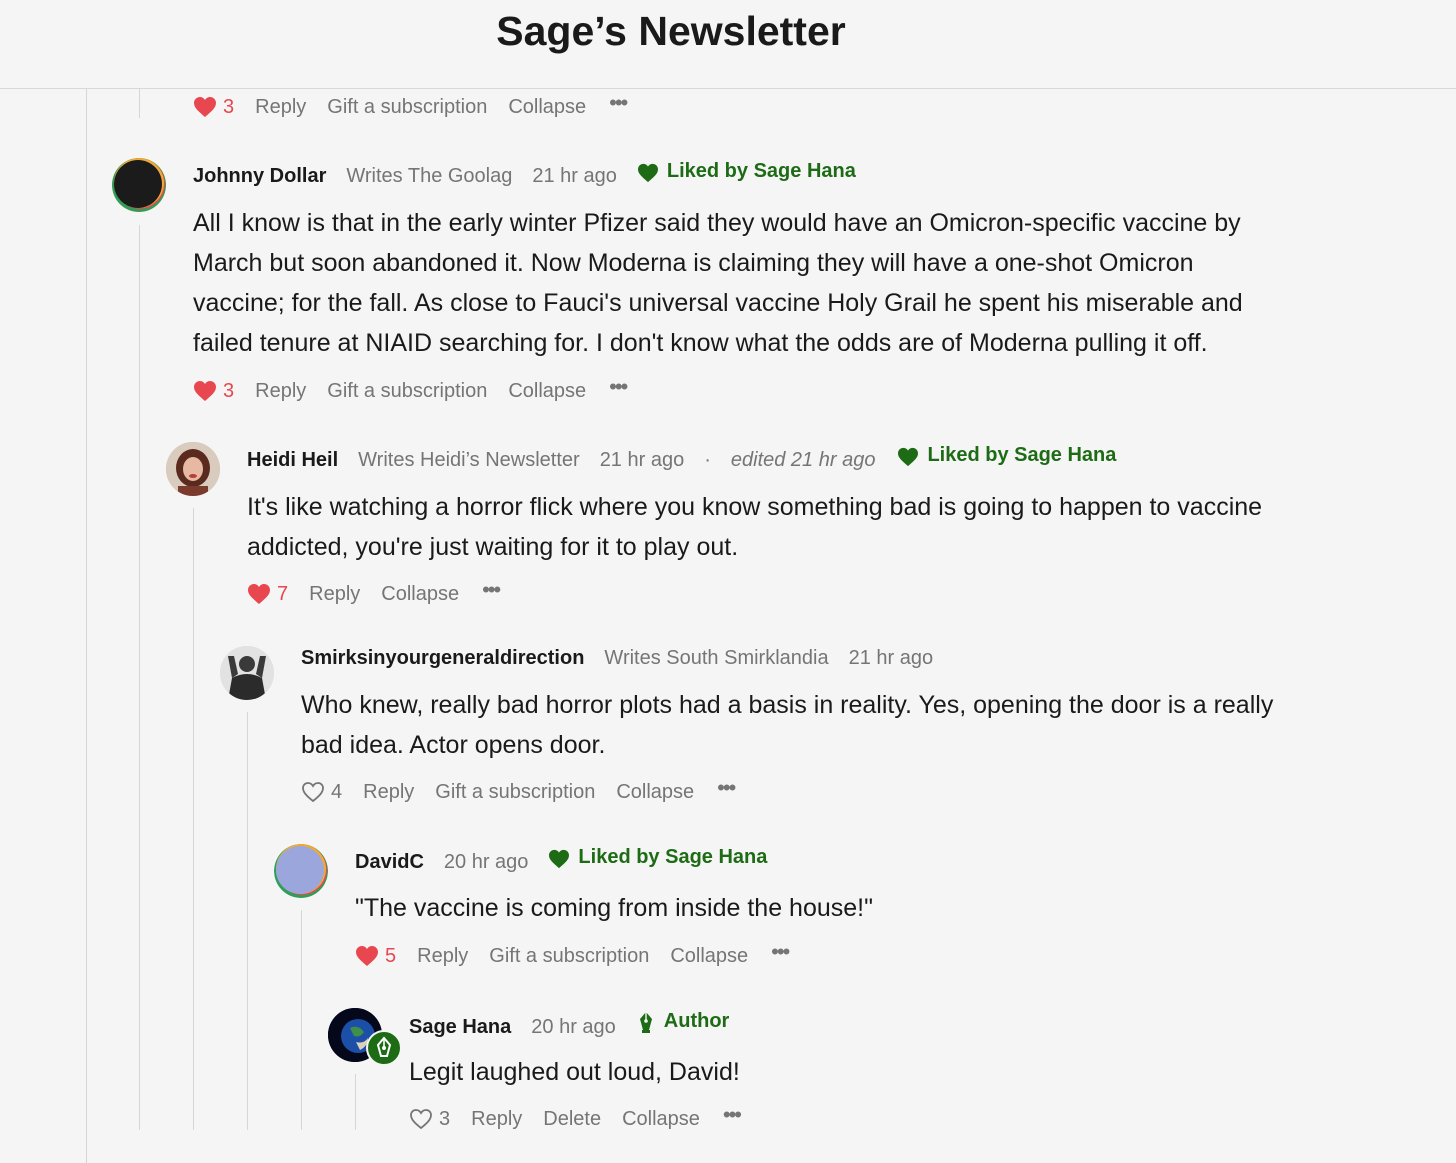 Image resolution: width=1456 pixels, height=1163 pixels. What do you see at coordinates (283, 593) in the screenshot?
I see `like-count: 7` at bounding box center [283, 593].